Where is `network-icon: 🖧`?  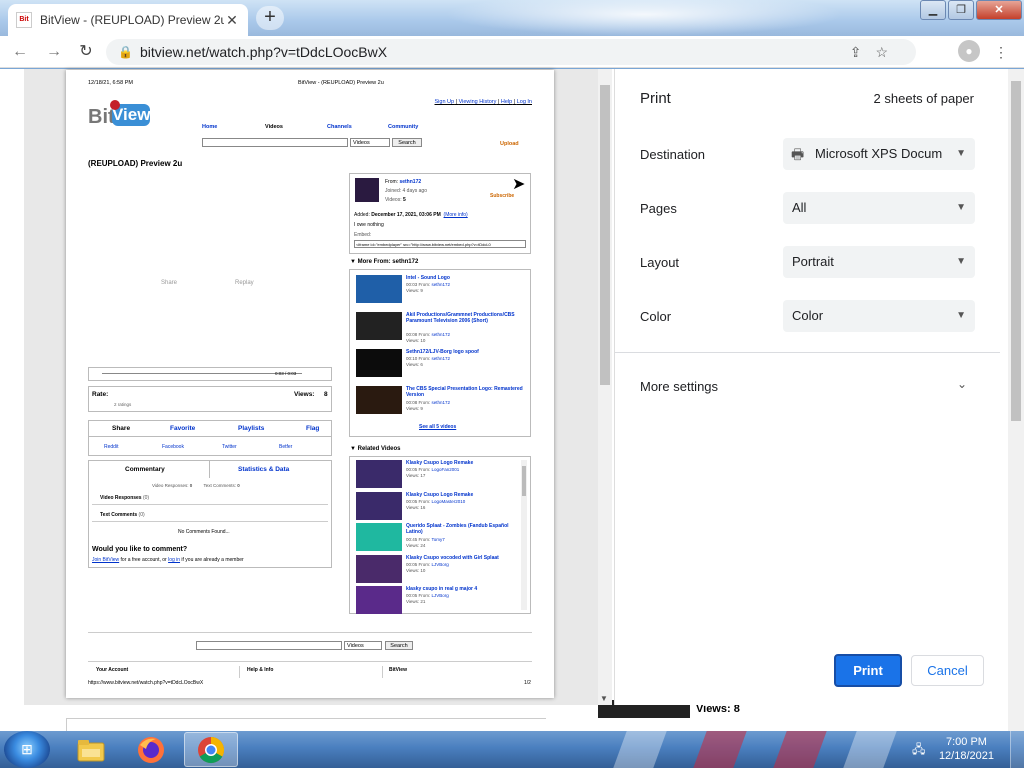
network-icon: 🖧 is located at coordinates (922, 749).